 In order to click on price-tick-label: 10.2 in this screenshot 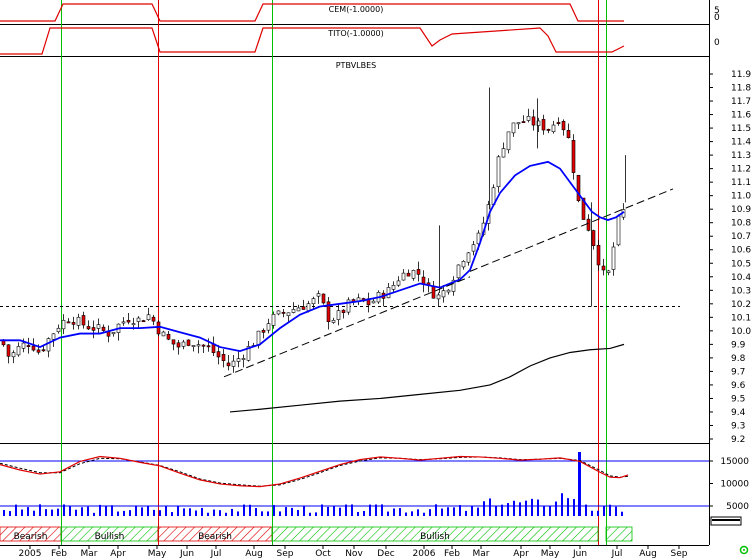, I will do `click(741, 305)`.